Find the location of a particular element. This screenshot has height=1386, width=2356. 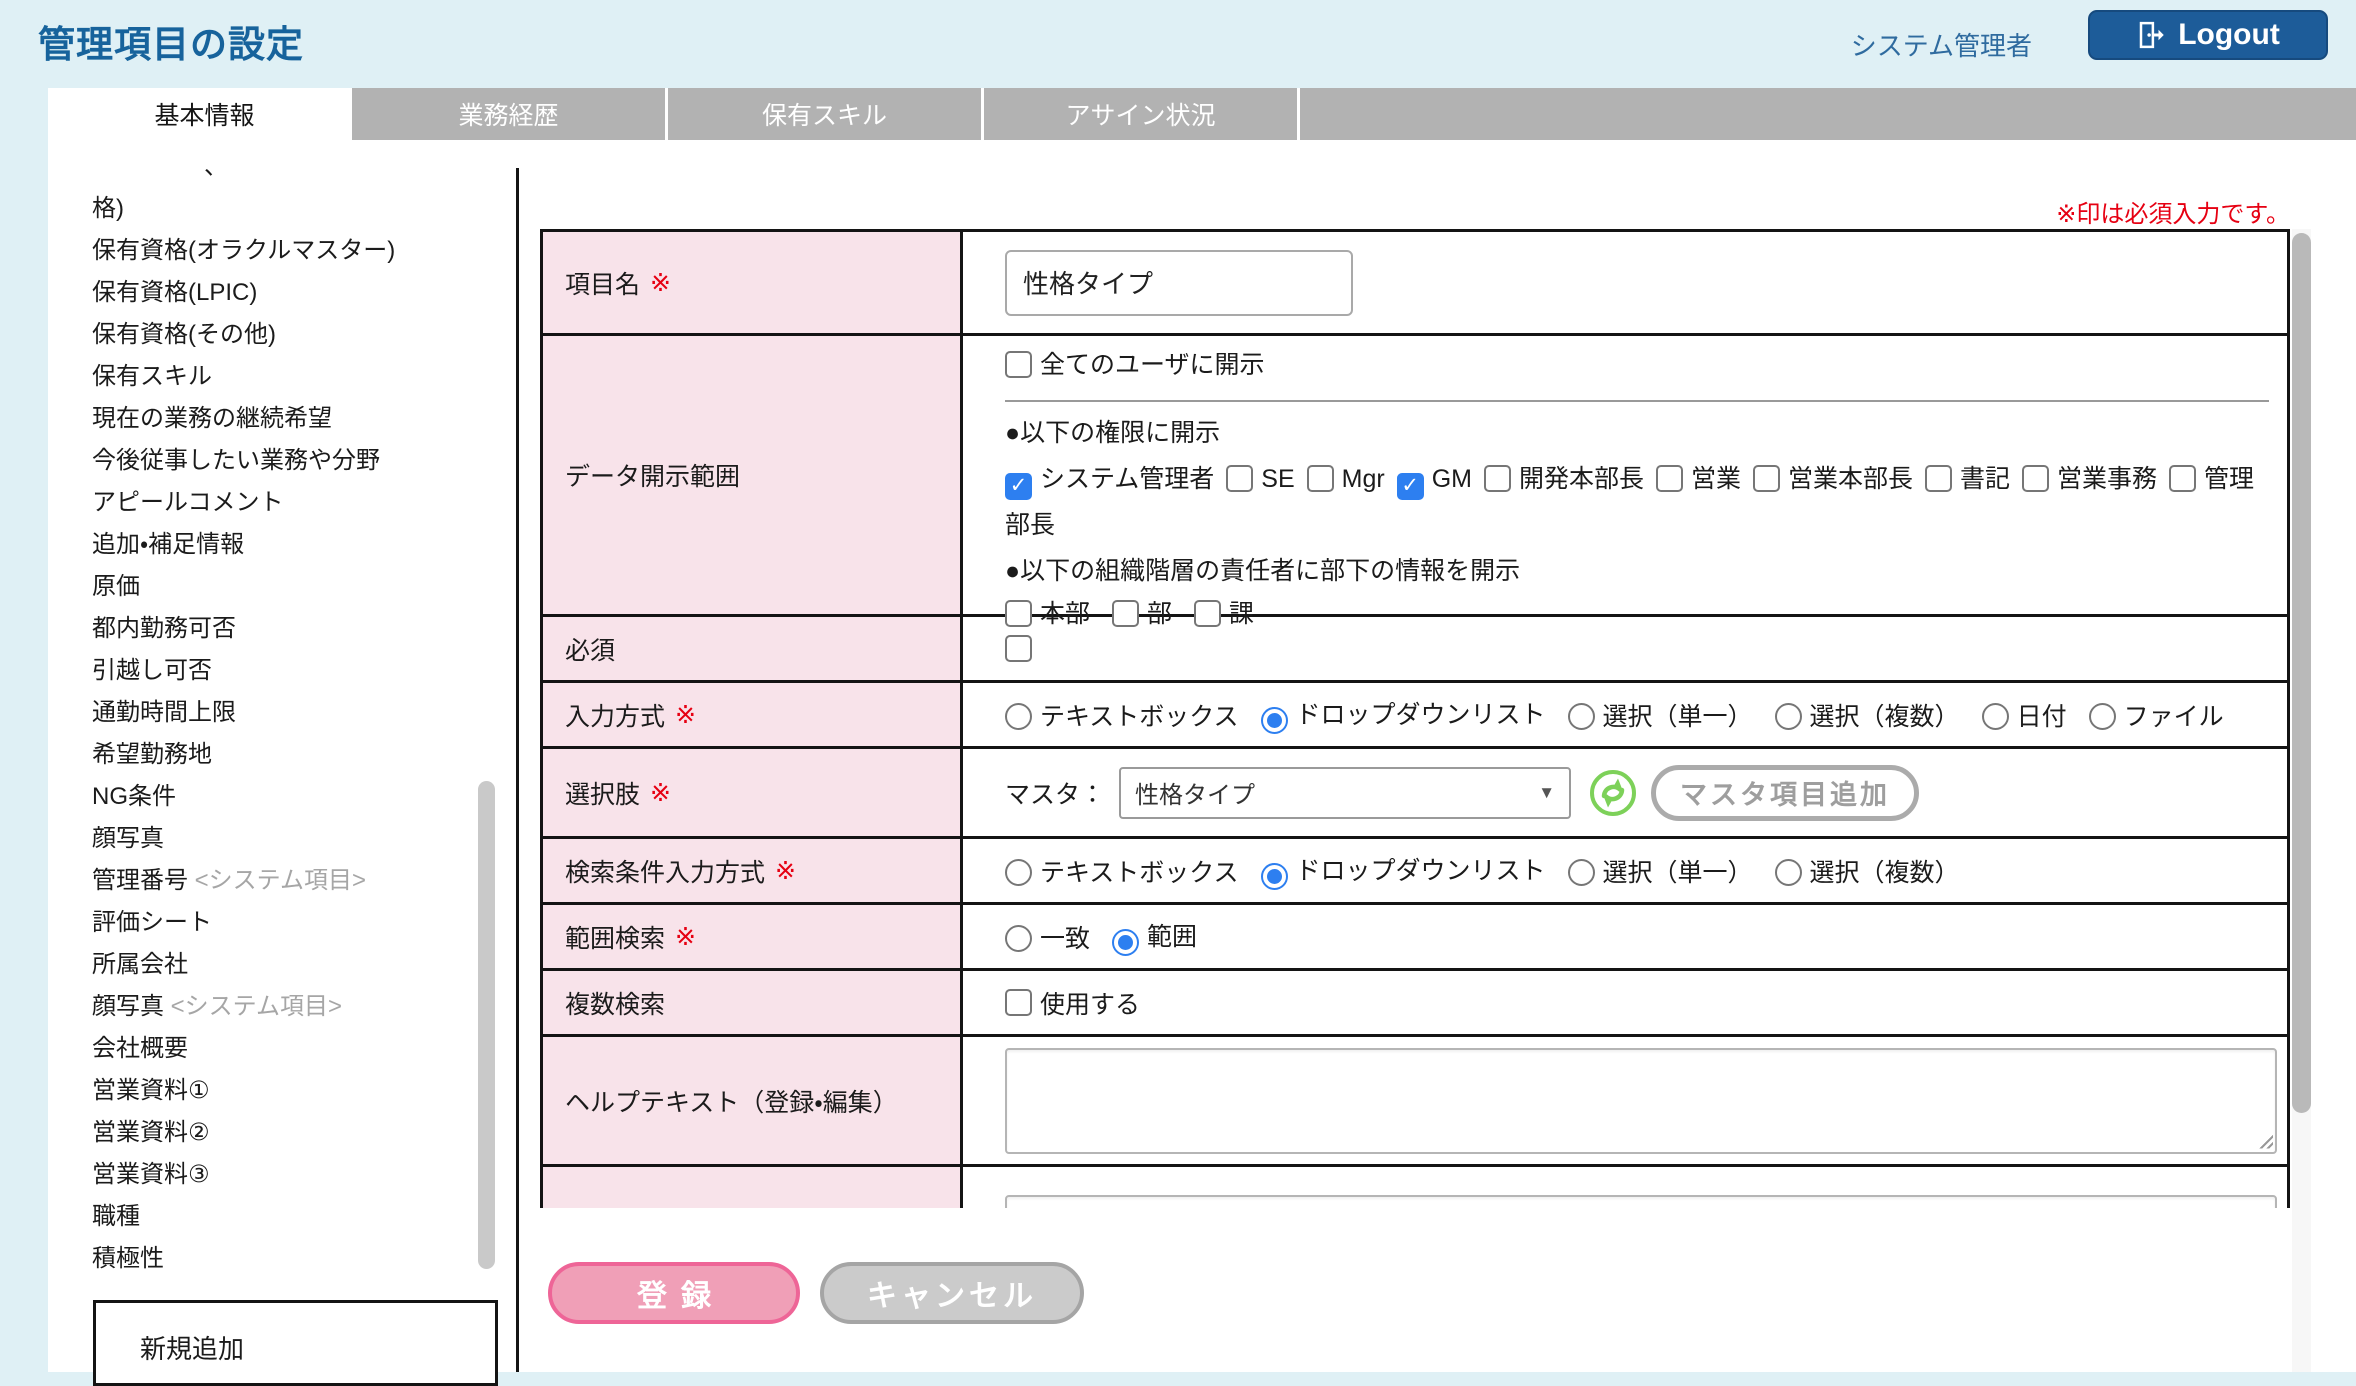

sidebar-item: 積極性 is located at coordinates (285, 1259).